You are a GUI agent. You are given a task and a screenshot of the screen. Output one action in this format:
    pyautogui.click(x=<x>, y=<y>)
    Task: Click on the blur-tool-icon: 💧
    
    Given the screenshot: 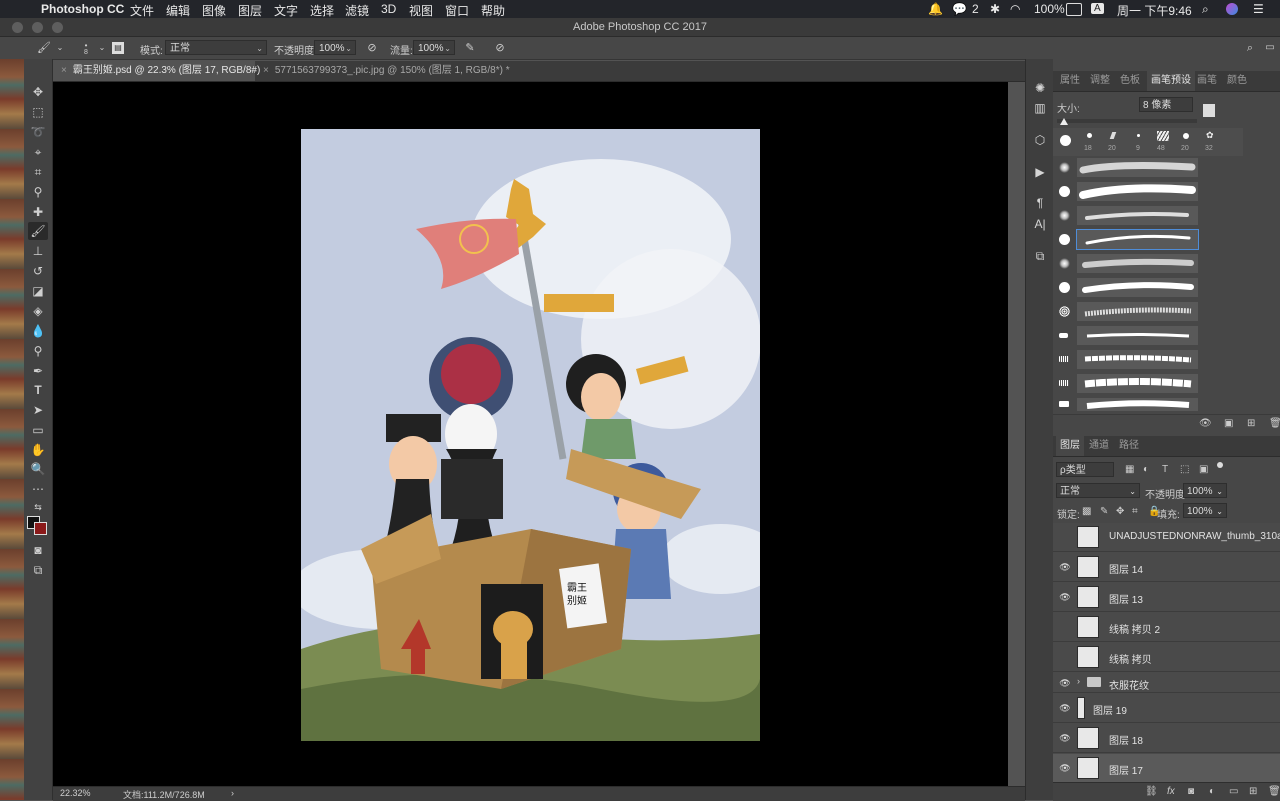 What is the action you would take?
    pyautogui.click(x=38, y=331)
    